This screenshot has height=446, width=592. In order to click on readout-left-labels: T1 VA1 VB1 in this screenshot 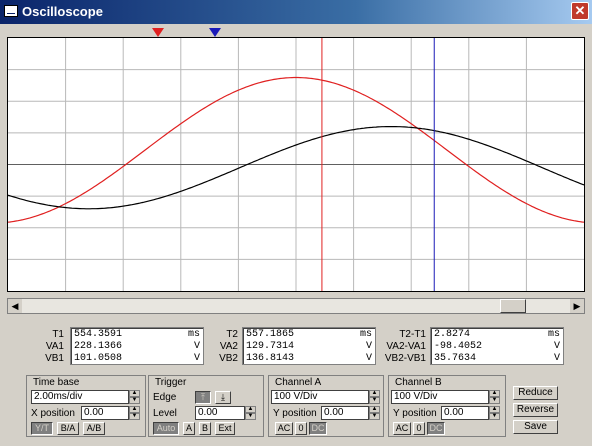, I will do `click(45, 347)`.